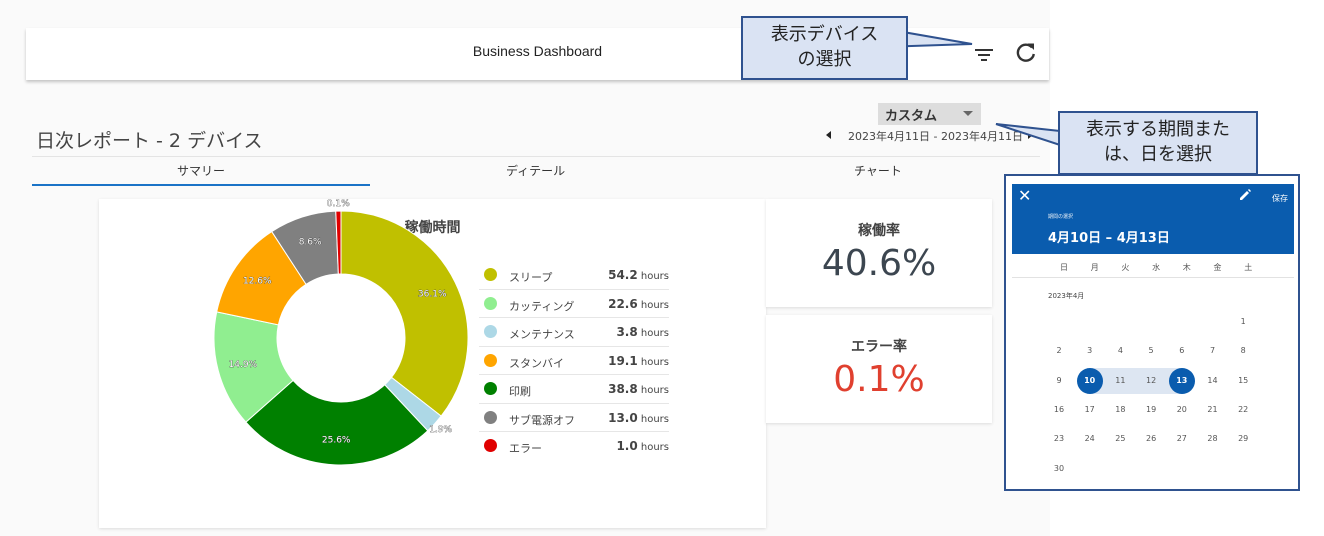  I want to click on calendar-day: 16, so click(1059, 410).